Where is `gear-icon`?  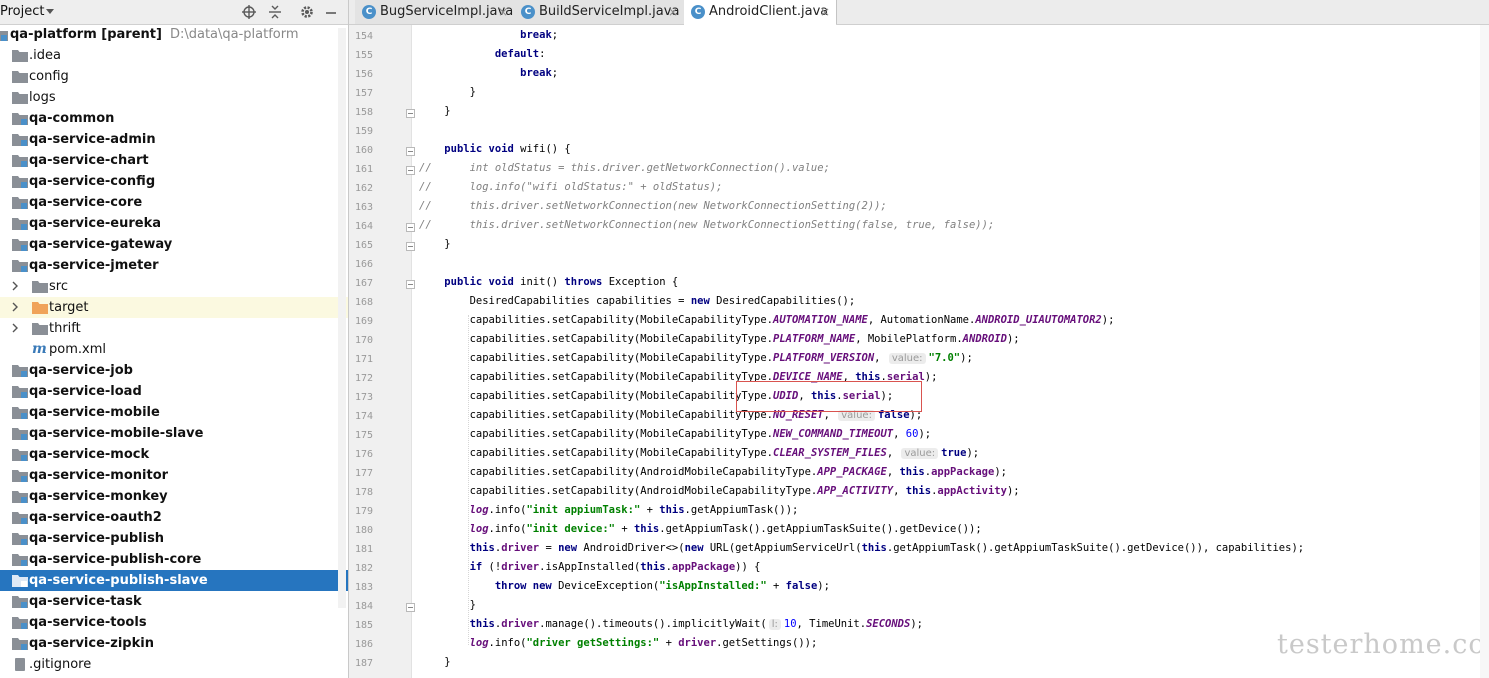 gear-icon is located at coordinates (307, 12).